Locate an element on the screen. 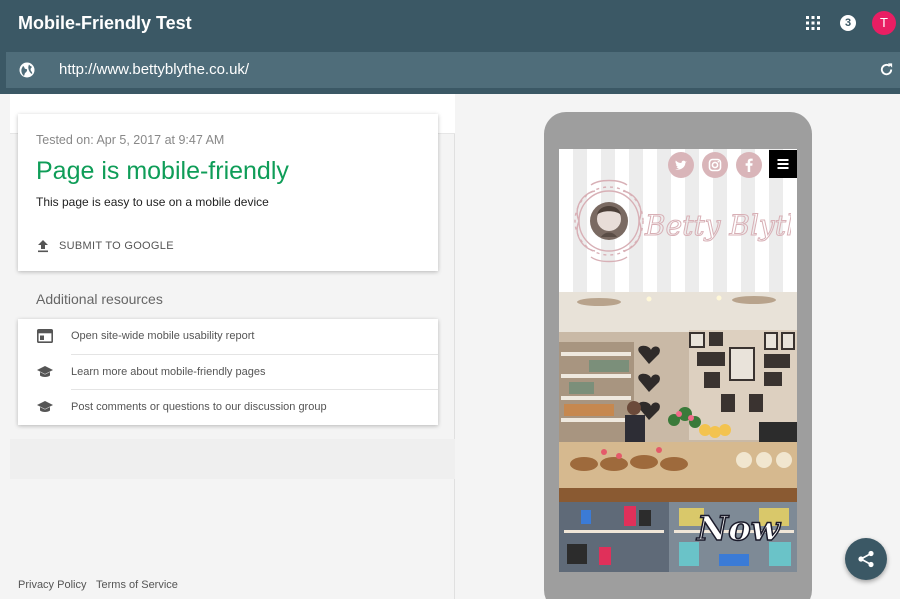  hamburger-menu-icon is located at coordinates (783, 164).